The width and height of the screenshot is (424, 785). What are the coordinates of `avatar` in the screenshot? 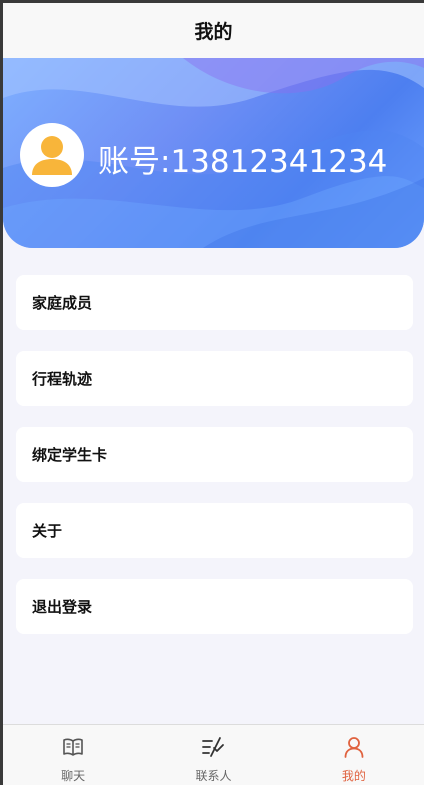 It's located at (52, 155).